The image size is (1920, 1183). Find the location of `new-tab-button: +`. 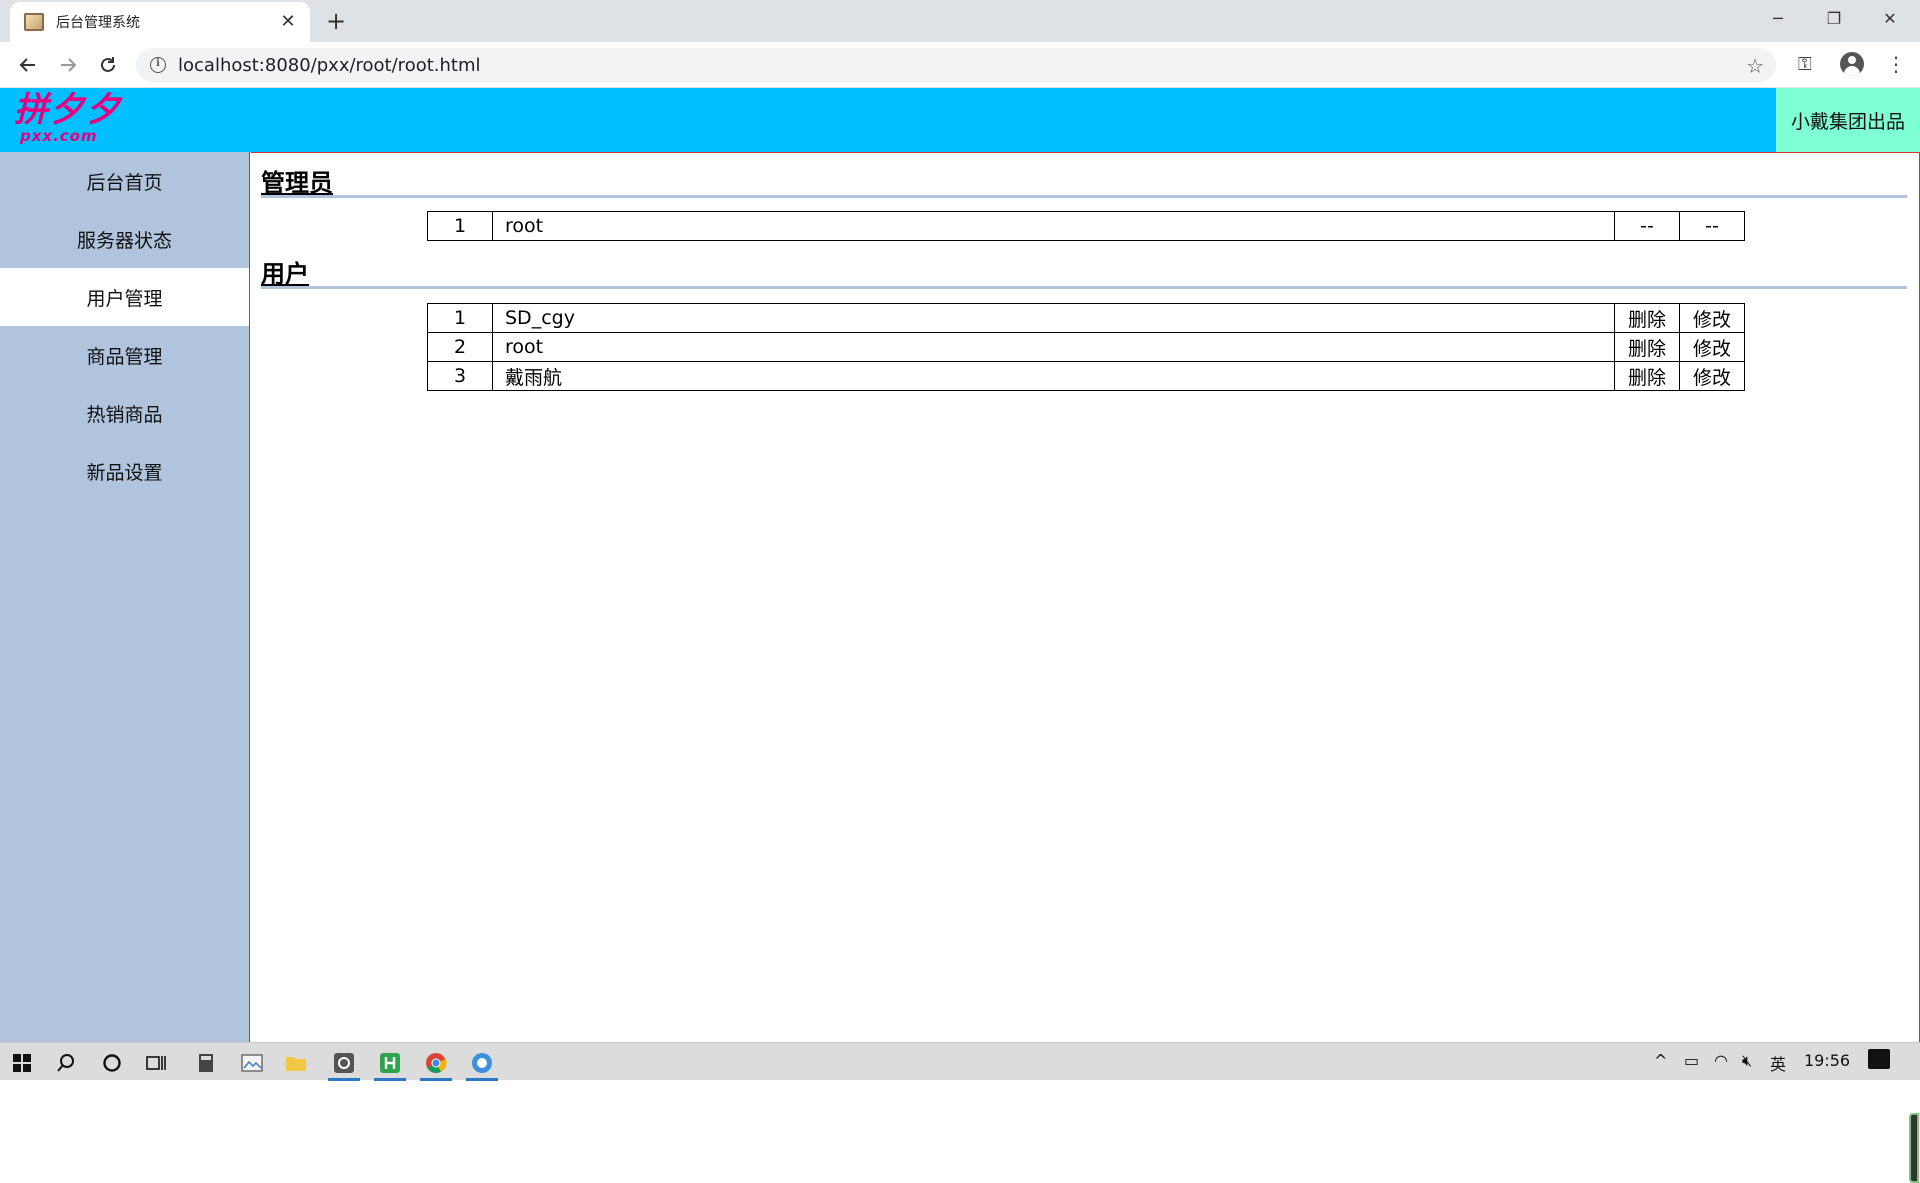

new-tab-button: + is located at coordinates (336, 22).